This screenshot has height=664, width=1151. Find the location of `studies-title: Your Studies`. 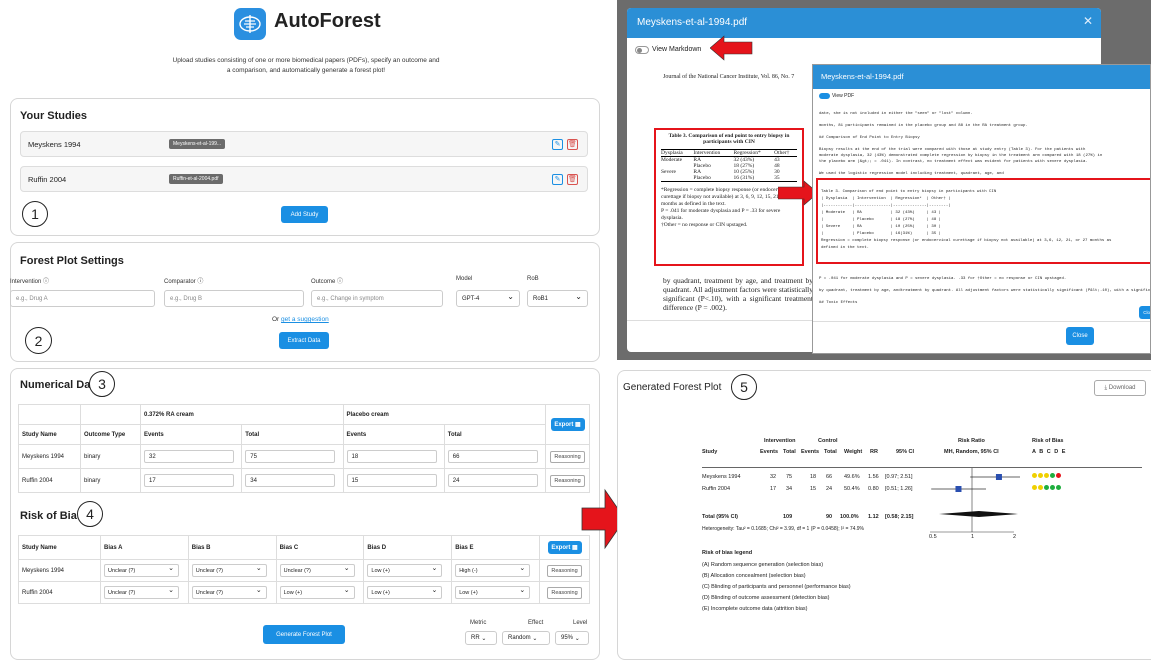

studies-title: Your Studies is located at coordinates (54, 116).